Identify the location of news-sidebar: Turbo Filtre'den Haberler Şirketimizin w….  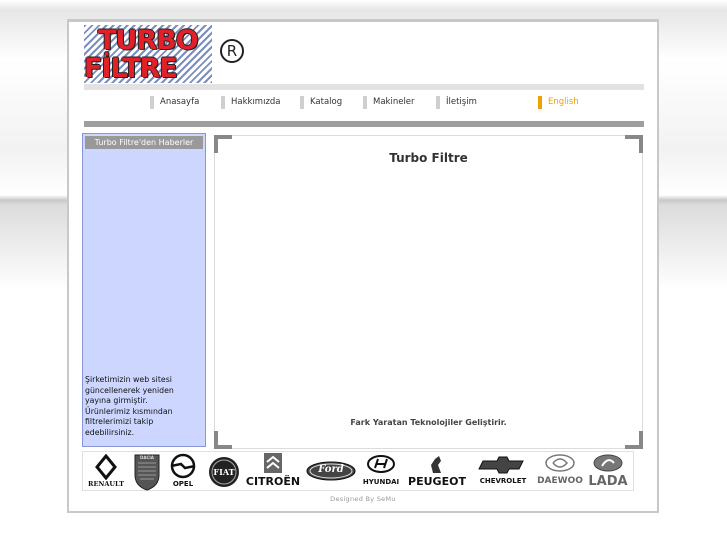
(144, 290).